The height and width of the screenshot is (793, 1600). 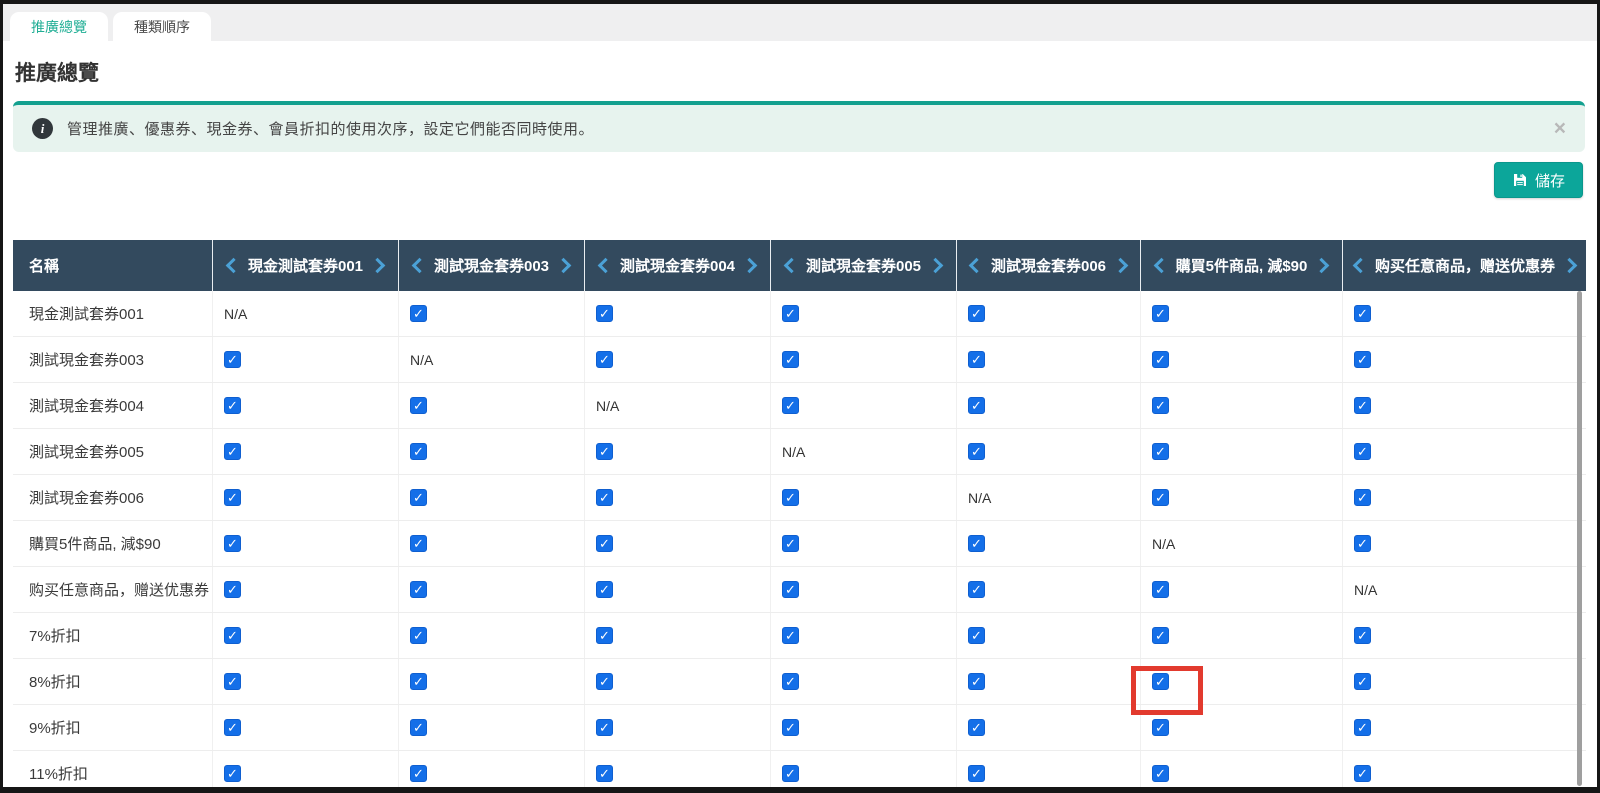 What do you see at coordinates (790, 635) in the screenshot?
I see `checkbox-r8-c4: ✓` at bounding box center [790, 635].